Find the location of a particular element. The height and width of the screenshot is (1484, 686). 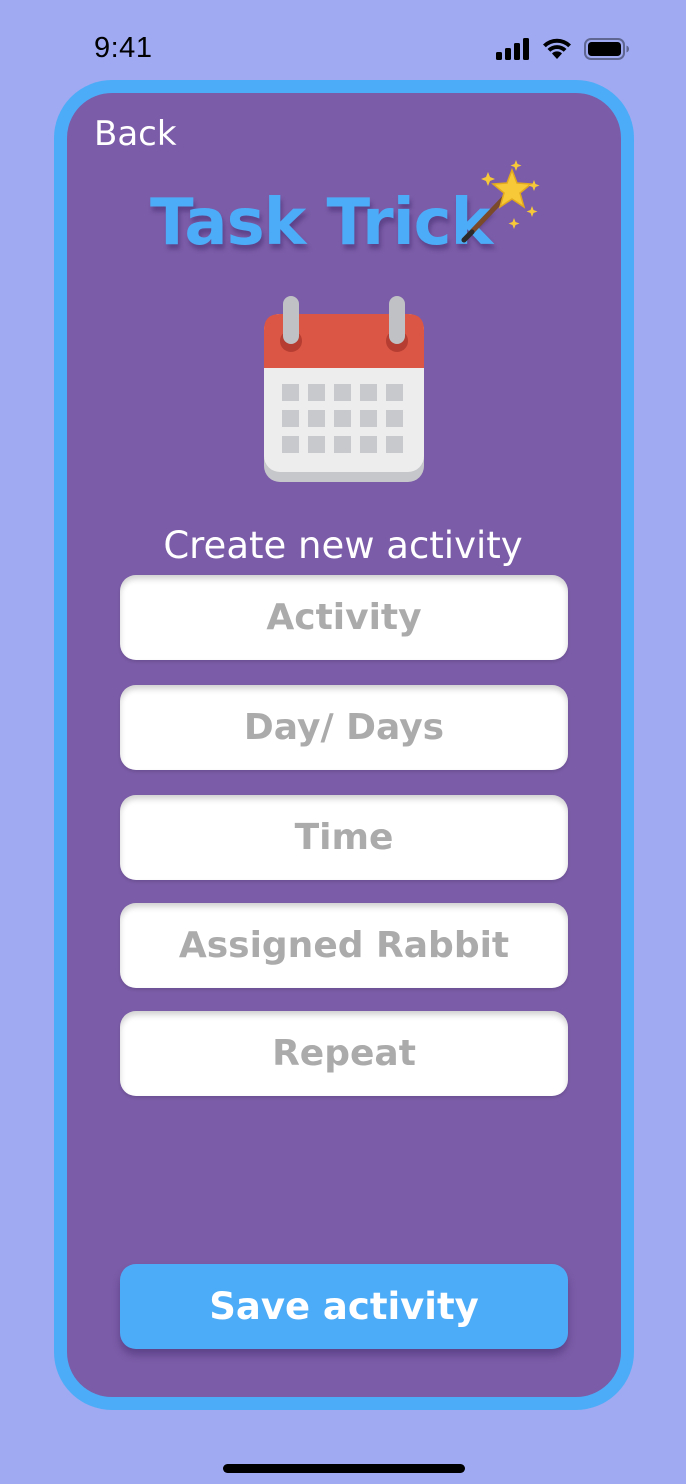

status-icons is located at coordinates (563, 49).